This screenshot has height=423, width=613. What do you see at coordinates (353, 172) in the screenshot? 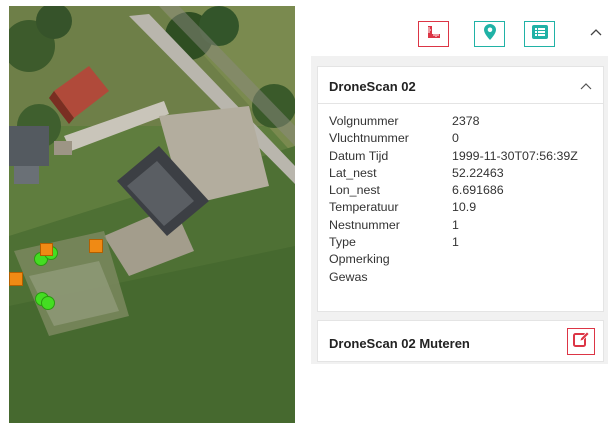
I see `detail-label: Lat_nest` at bounding box center [353, 172].